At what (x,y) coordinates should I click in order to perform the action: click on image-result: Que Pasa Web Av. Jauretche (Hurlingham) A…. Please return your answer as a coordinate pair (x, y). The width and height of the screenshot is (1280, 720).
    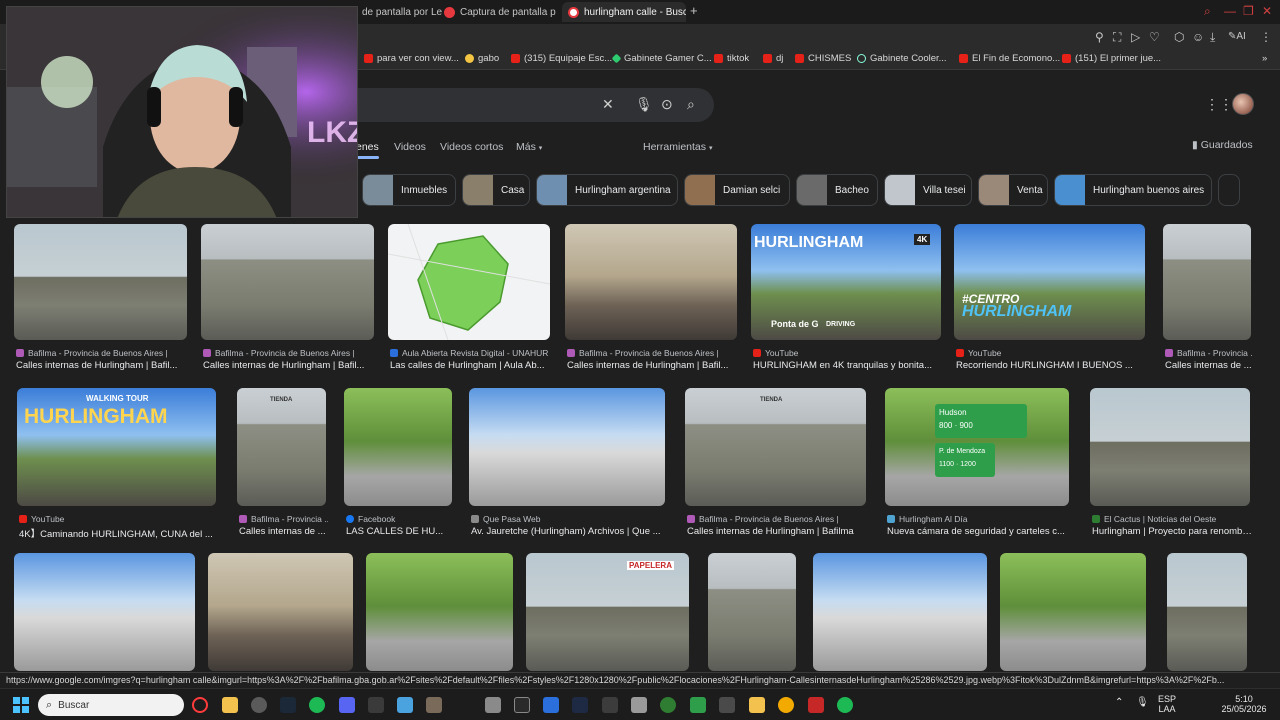
    Looking at the image, I should click on (567, 464).